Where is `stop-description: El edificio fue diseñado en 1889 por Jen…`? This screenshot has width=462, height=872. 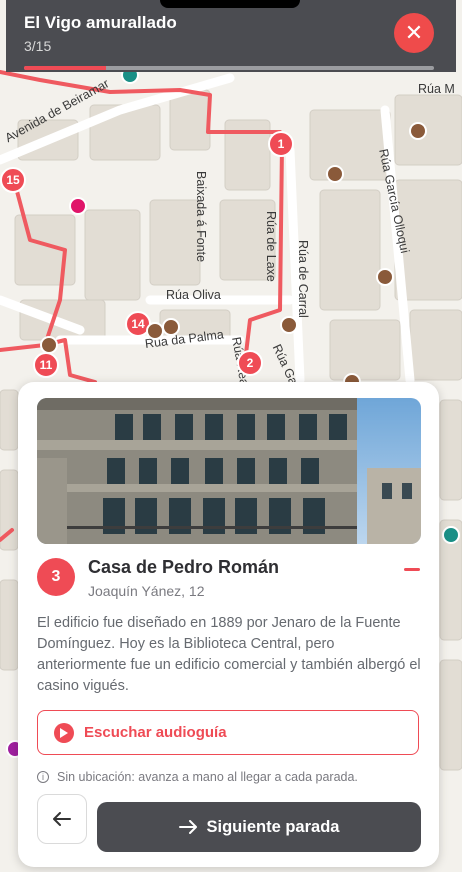 stop-description: El edificio fue diseñado en 1889 por Jen… is located at coordinates (229, 654).